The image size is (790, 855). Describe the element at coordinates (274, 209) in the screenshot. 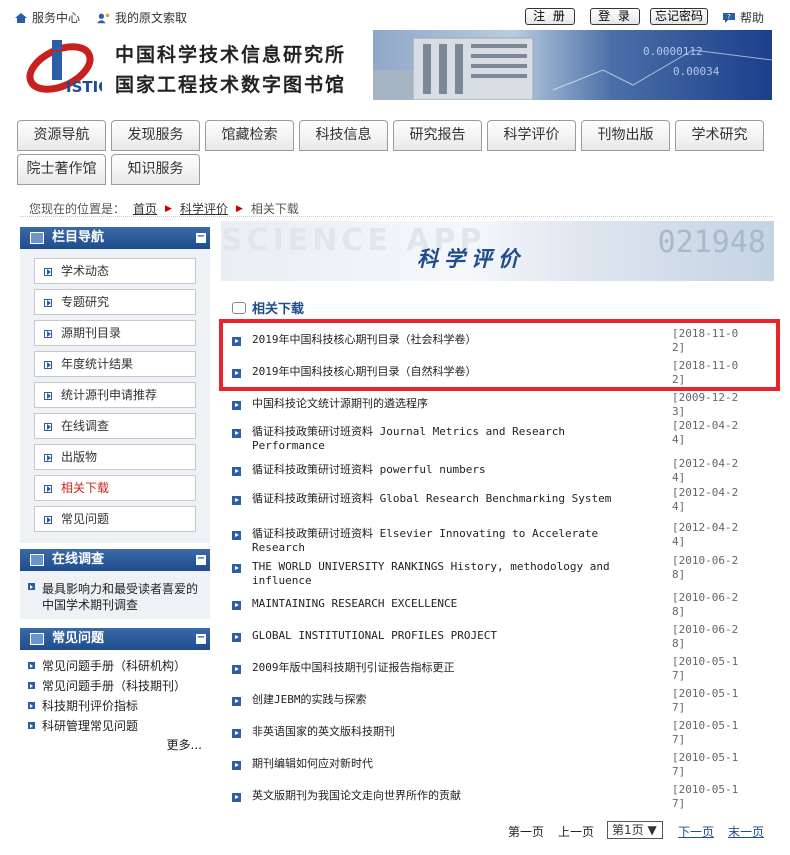

I see `breadcrumb-current: 相关下载` at that location.